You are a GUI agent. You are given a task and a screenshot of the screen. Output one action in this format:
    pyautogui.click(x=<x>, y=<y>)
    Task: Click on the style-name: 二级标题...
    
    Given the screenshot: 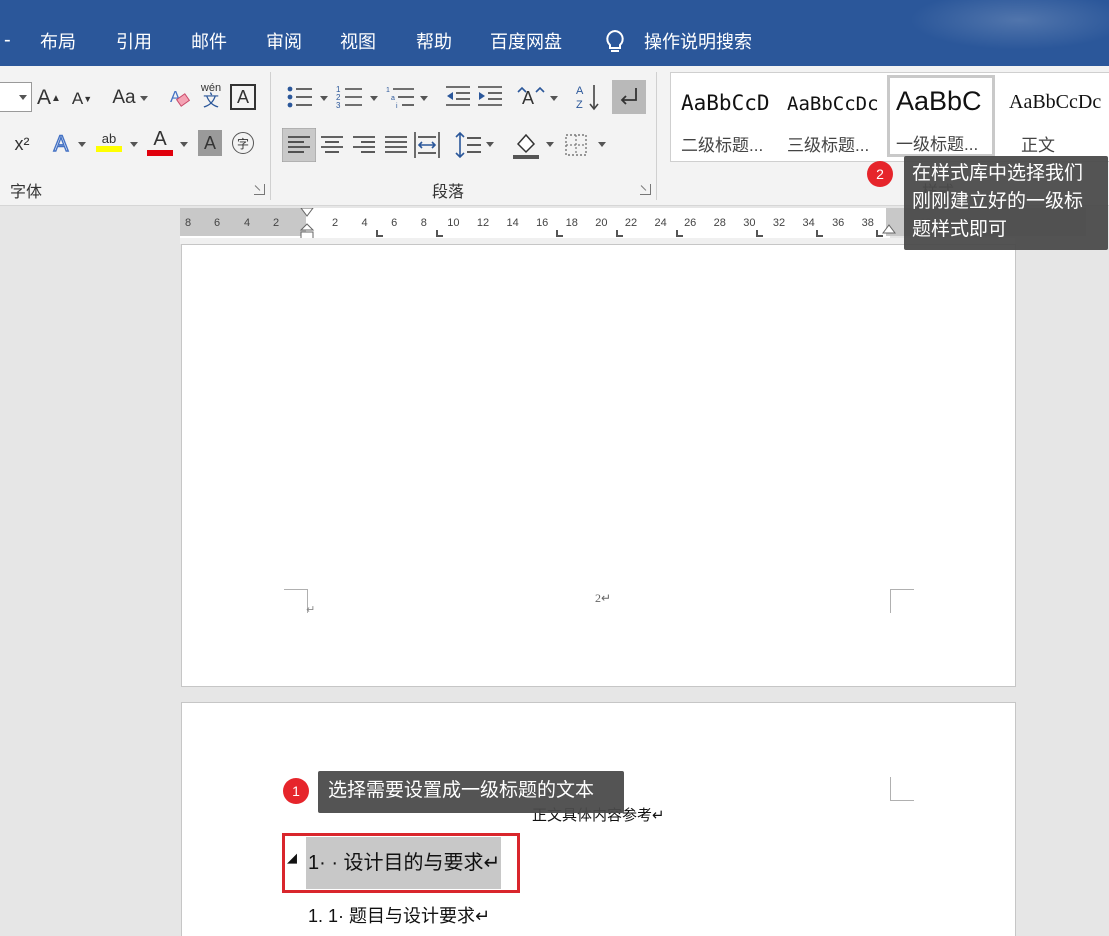 What is the action you would take?
    pyautogui.click(x=722, y=145)
    